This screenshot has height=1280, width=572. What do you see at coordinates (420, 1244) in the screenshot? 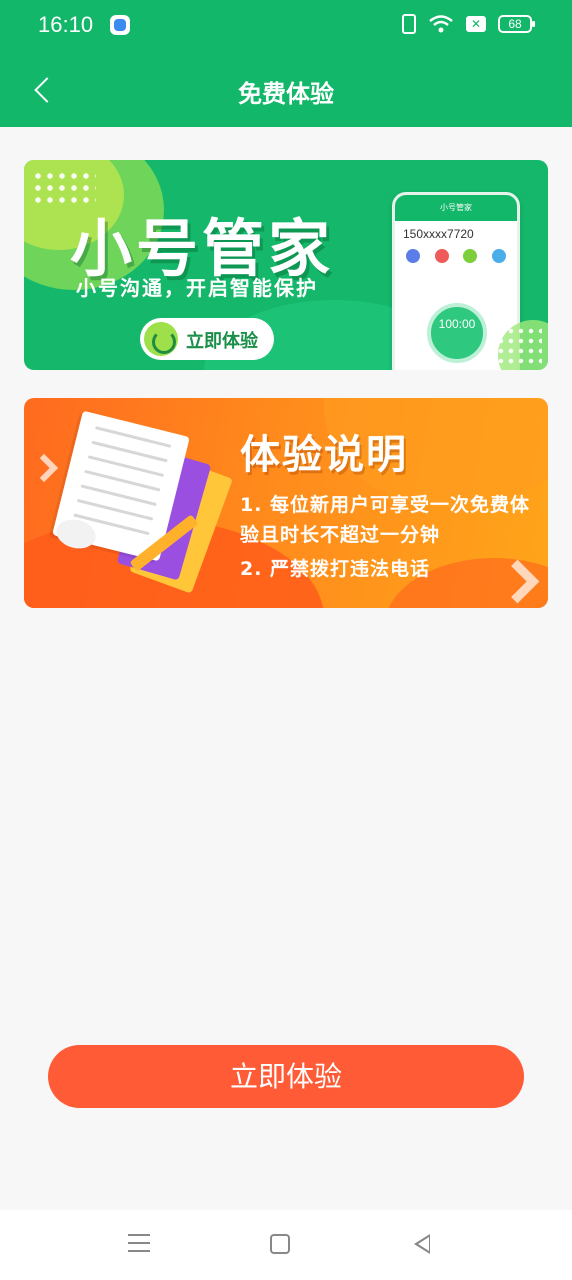
I see `back-triangle-icon` at bounding box center [420, 1244].